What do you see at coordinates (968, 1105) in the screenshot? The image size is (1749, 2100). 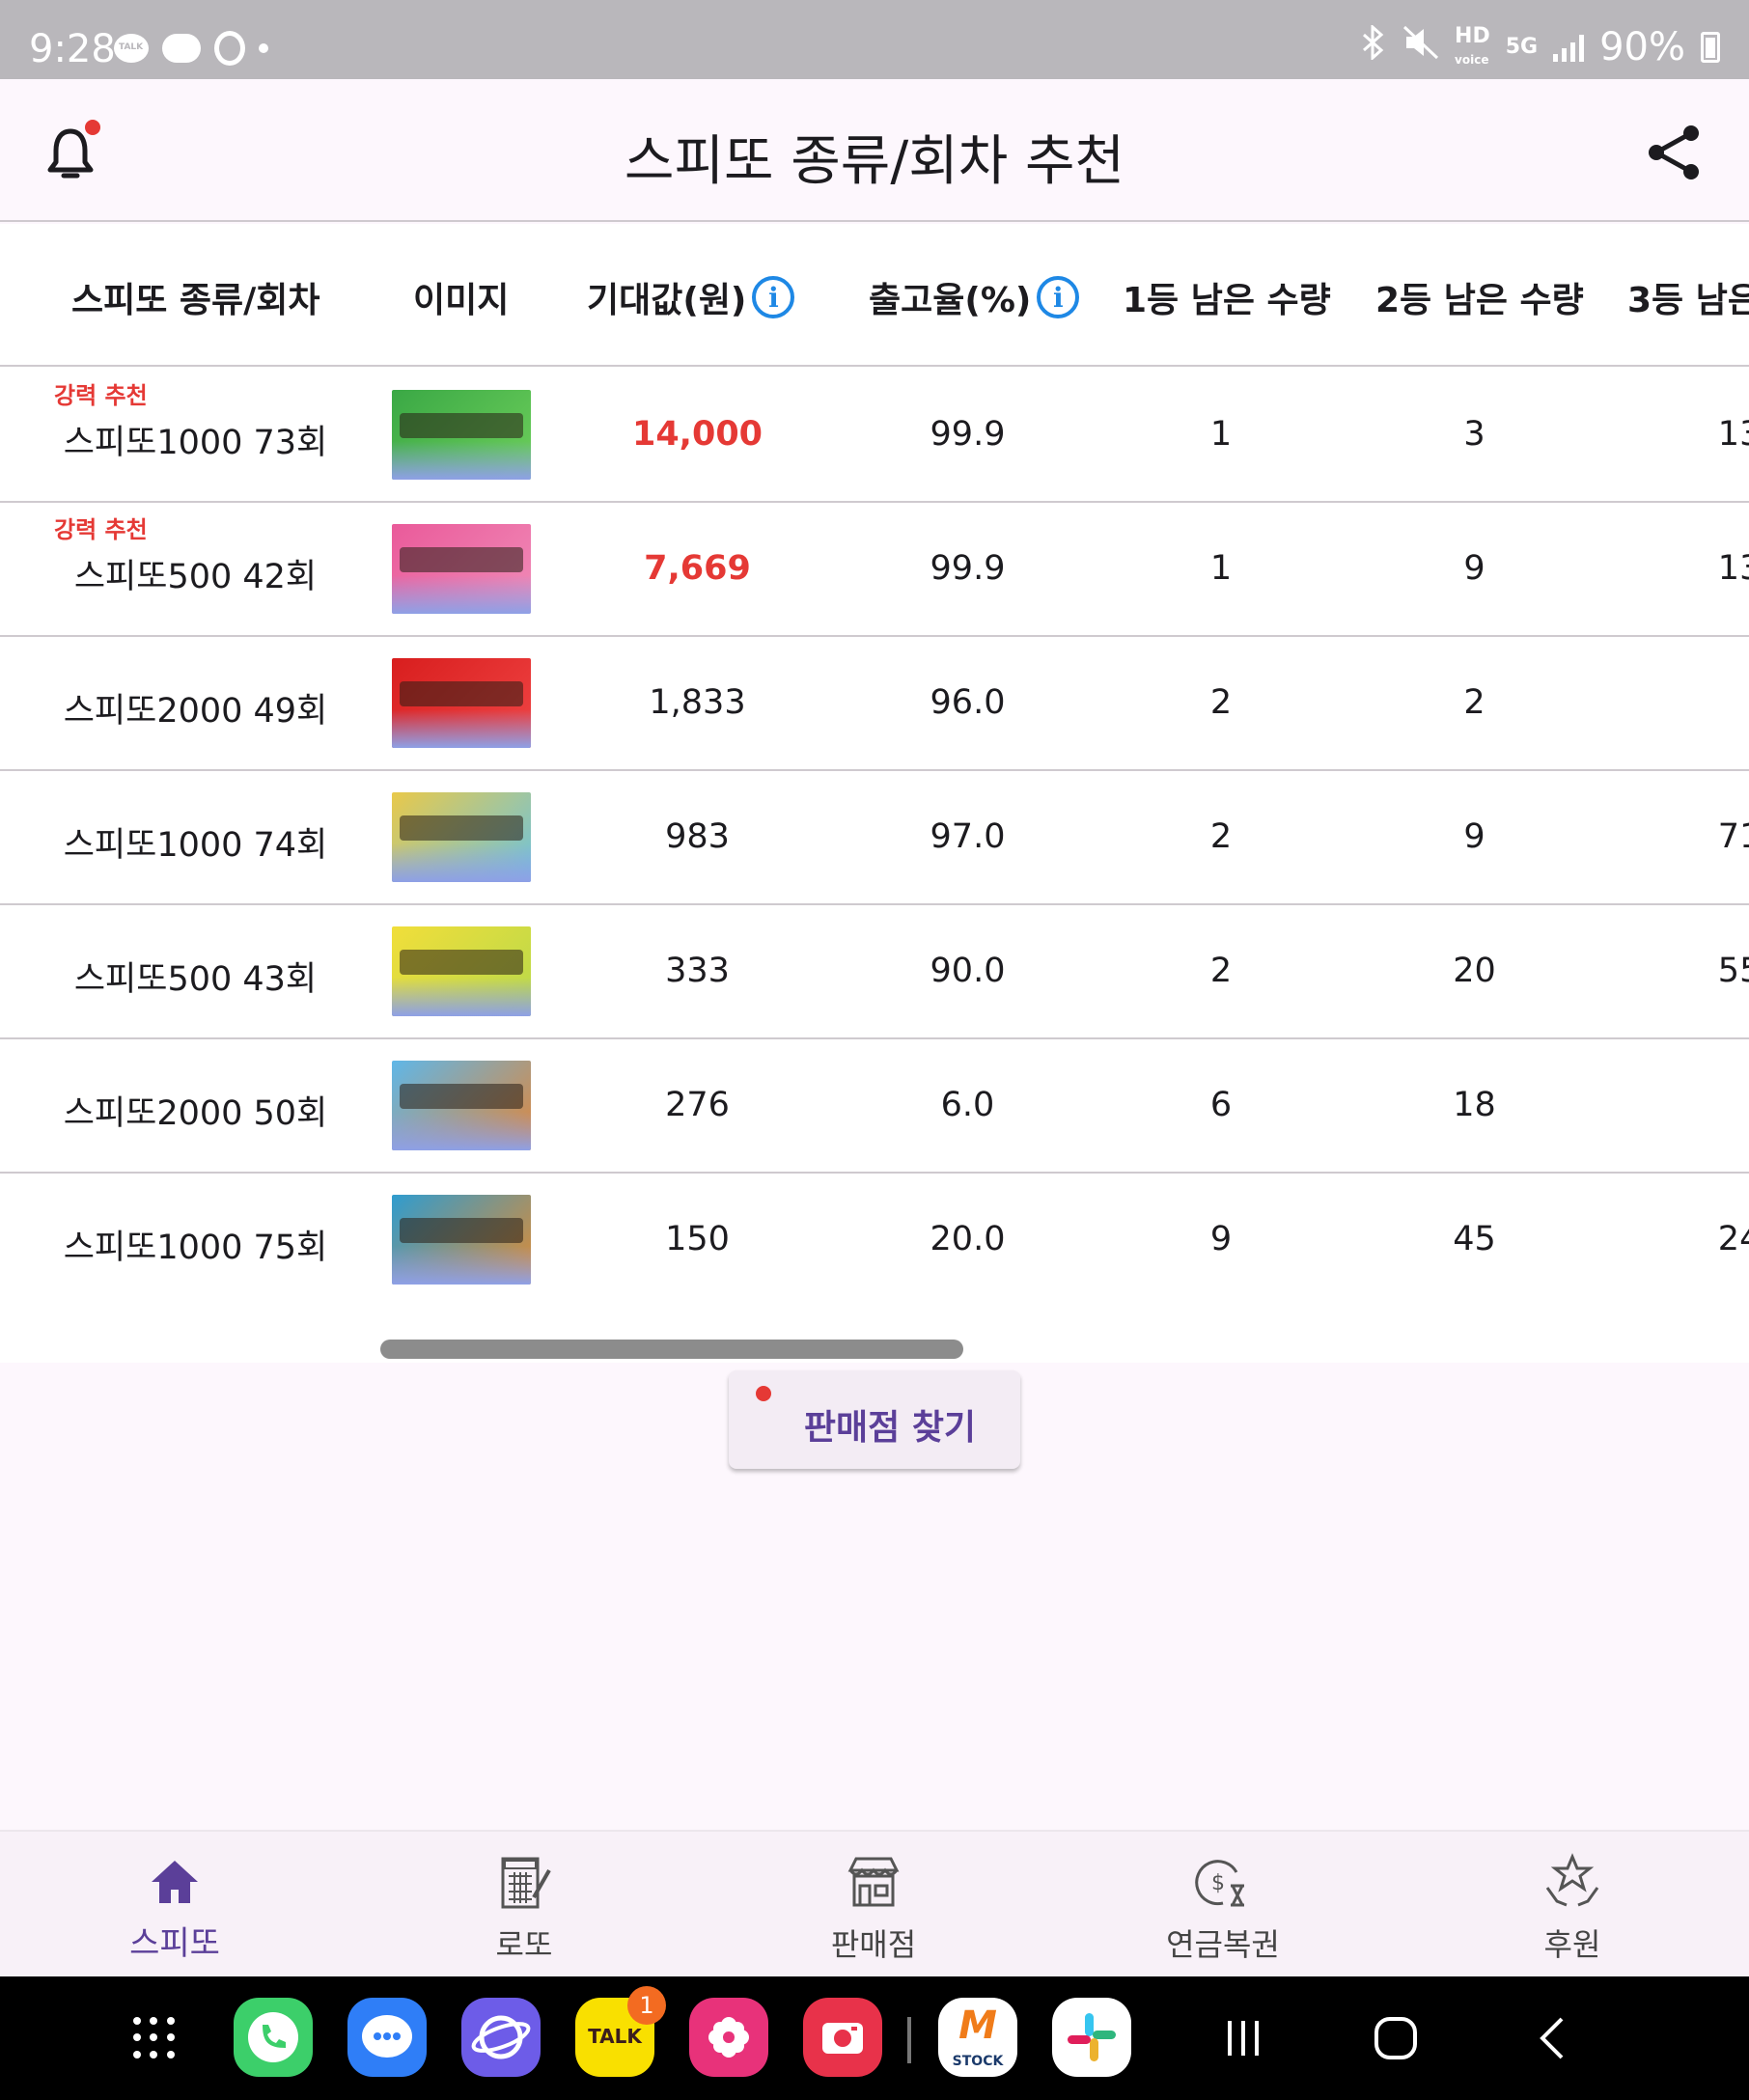 I see `row-rate: 6.0` at bounding box center [968, 1105].